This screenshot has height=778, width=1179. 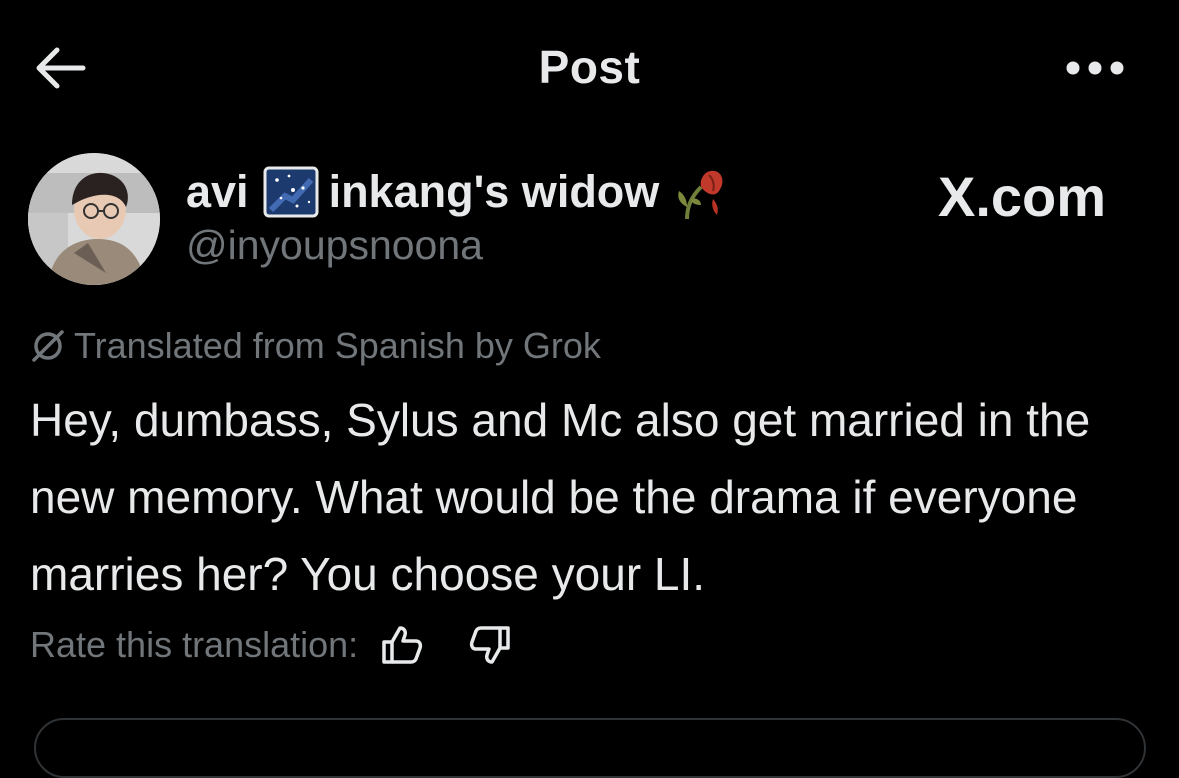 I want to click on more-dots-icon, so click(x=1095, y=68).